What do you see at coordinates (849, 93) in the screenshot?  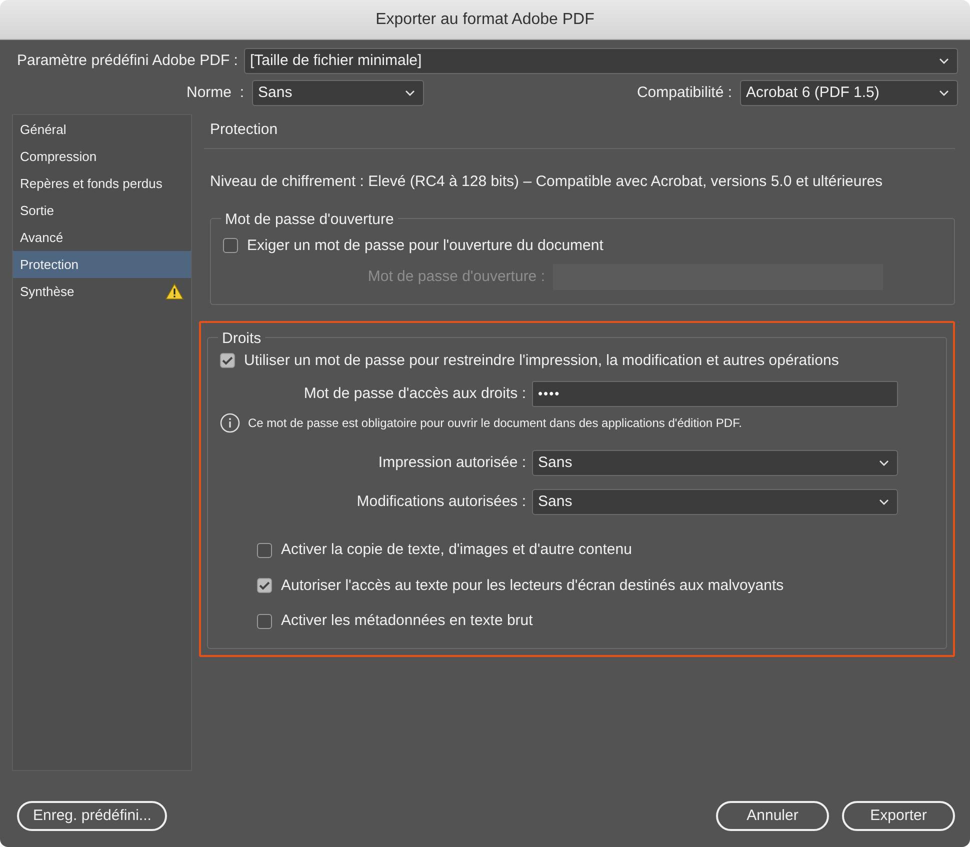 I see `compatibility-dropdown: Acrobat 6 (PDF 1.5)` at bounding box center [849, 93].